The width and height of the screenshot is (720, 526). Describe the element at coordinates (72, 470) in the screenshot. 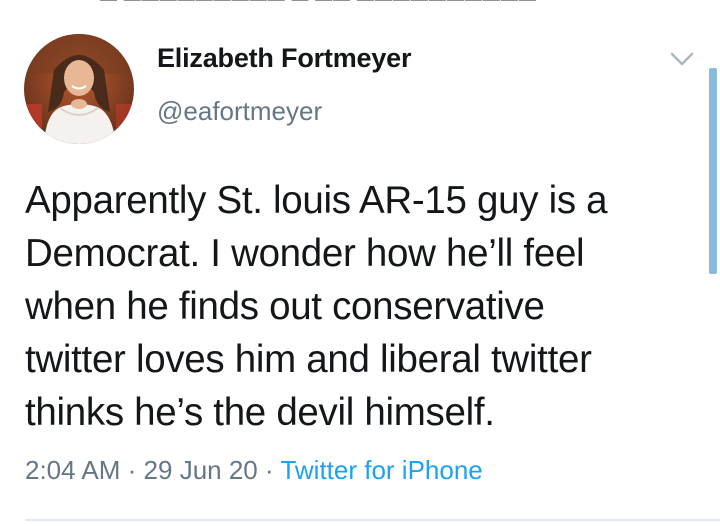

I see `tweet-time: 2:04 AM` at that location.